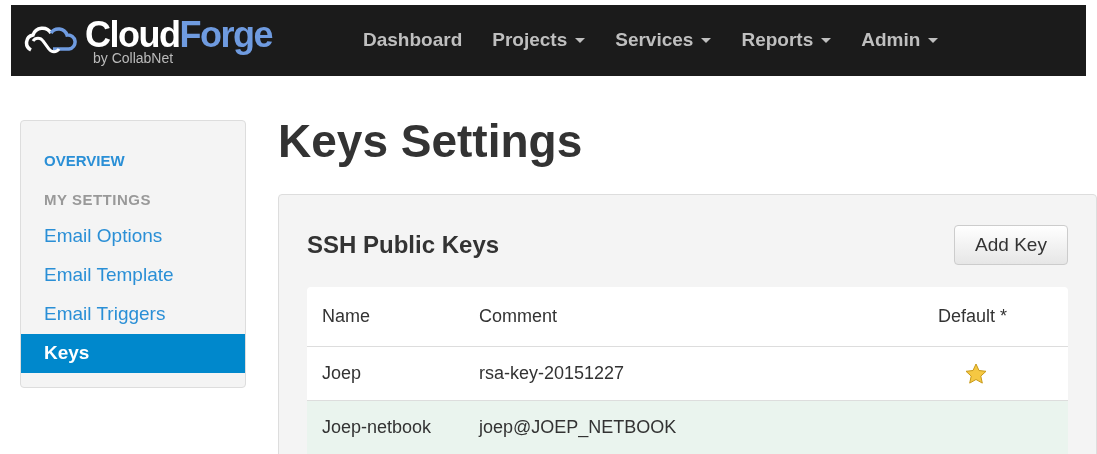  What do you see at coordinates (403, 245) in the screenshot?
I see `panel-title: SSH Public Keys` at bounding box center [403, 245].